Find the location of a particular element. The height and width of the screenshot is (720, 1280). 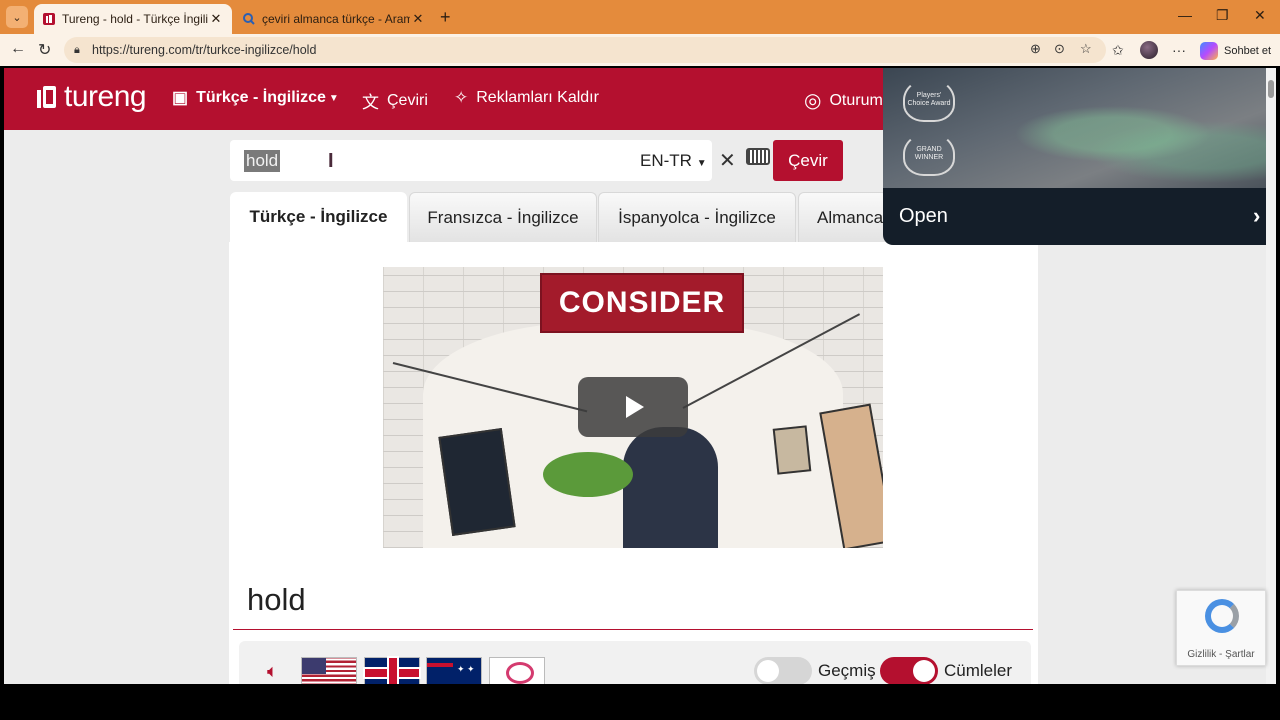

copilot-button: Sohbet et is located at coordinates (1235, 51).